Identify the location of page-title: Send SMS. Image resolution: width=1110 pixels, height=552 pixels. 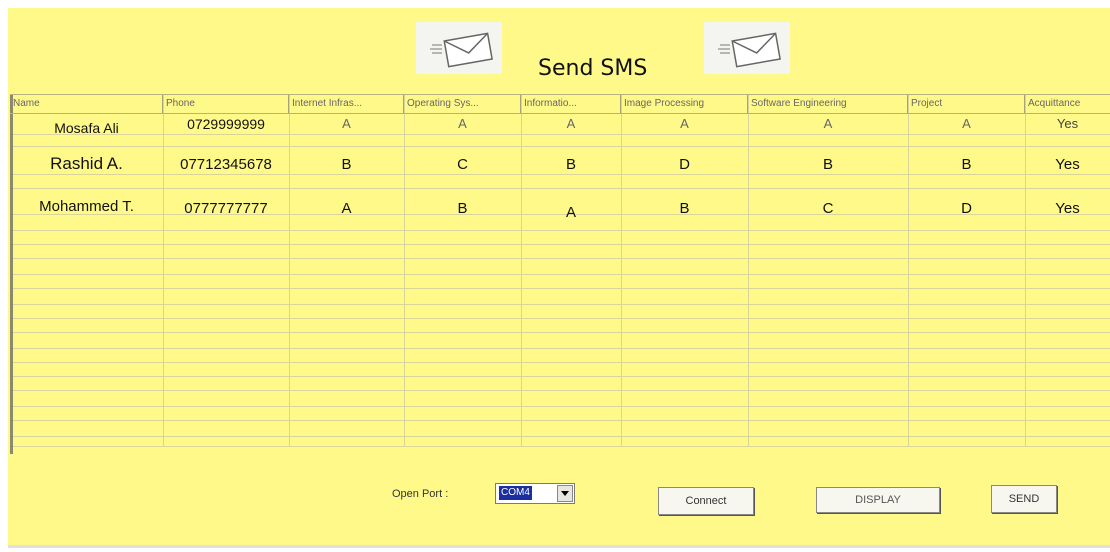
(593, 68).